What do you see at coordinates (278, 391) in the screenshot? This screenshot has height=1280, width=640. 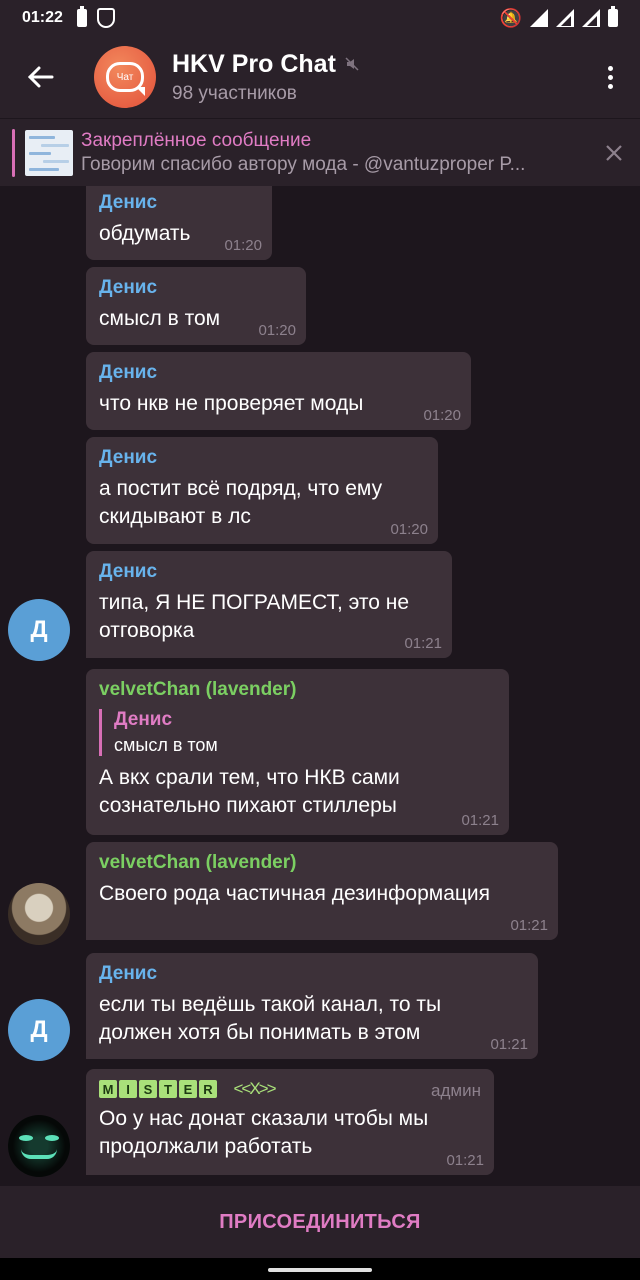 I see `message-bubble: Денис что нкв не проверяет моды 01:20` at bounding box center [278, 391].